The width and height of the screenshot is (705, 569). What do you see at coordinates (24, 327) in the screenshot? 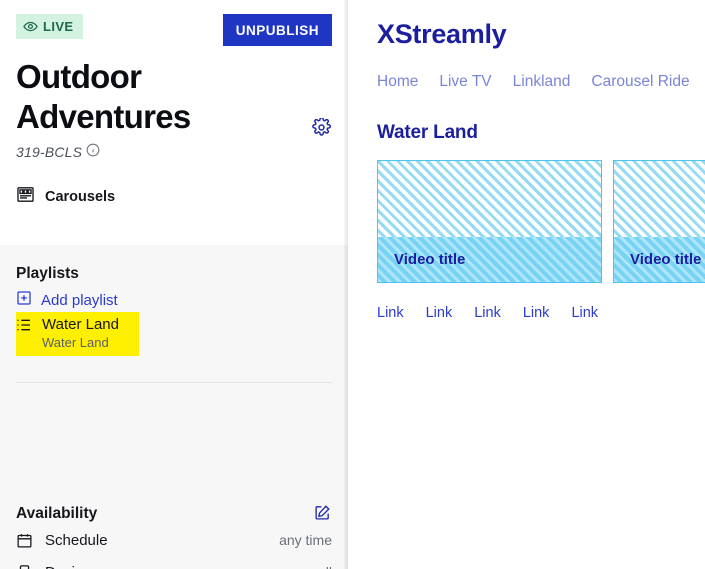
I see `list-icon` at bounding box center [24, 327].